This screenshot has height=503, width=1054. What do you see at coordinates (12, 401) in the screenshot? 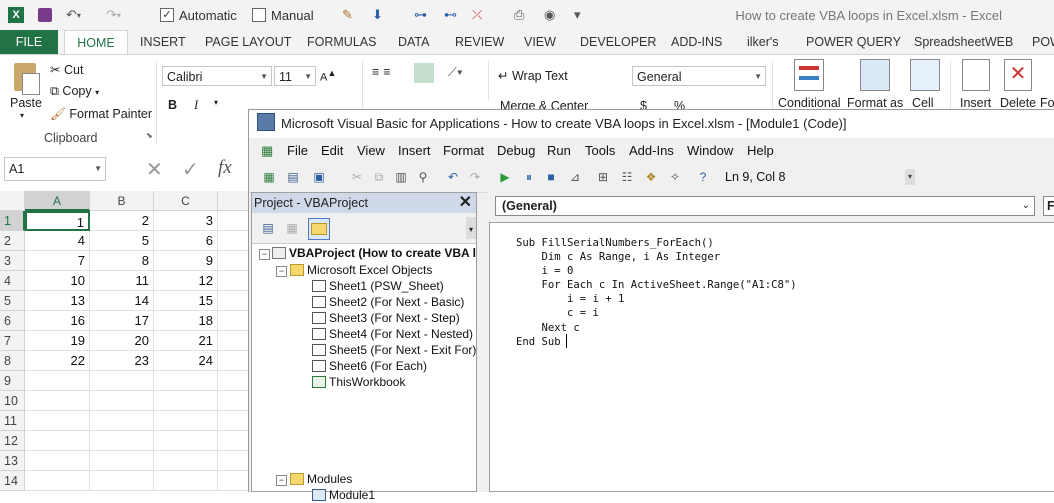
I see `row-header: 10` at bounding box center [12, 401].